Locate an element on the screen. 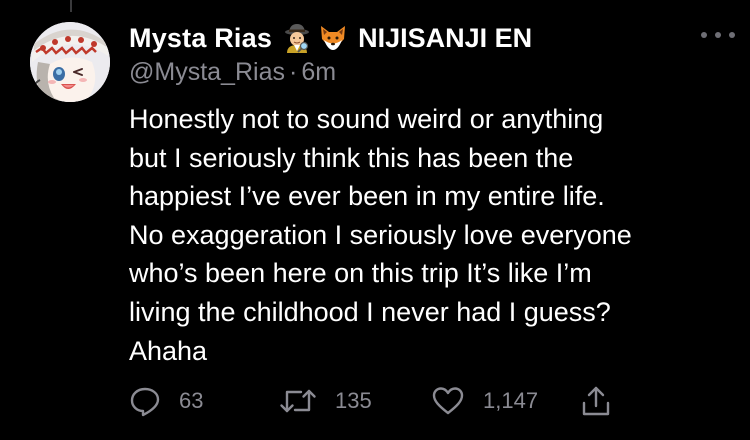 The width and height of the screenshot is (750, 440). tweet-header: Mysta Rias NIJISANJI EN @Mysta_Rias · 6m is located at coordinates (429, 55).